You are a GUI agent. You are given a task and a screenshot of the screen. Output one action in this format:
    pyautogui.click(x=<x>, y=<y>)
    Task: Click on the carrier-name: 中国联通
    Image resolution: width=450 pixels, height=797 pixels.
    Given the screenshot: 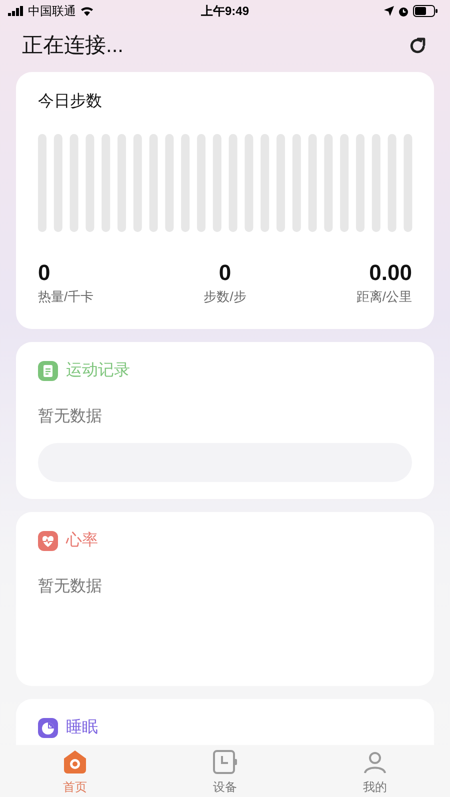 What is the action you would take?
    pyautogui.click(x=52, y=11)
    